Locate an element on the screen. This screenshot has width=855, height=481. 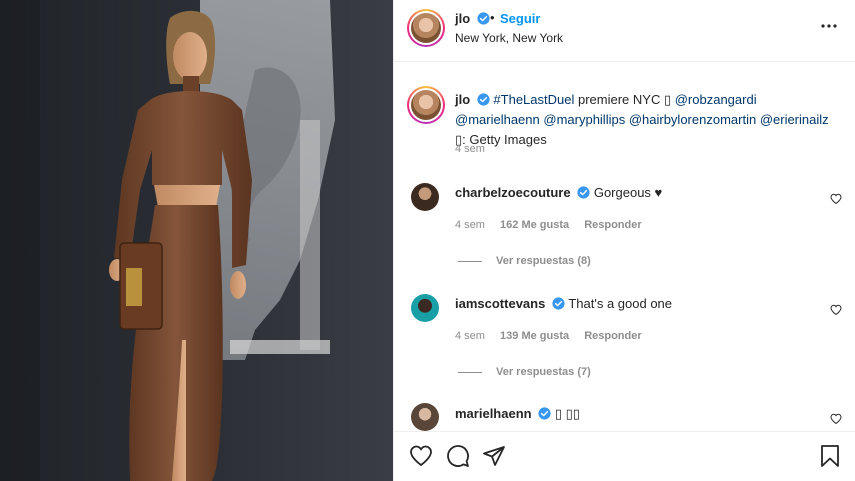
mention-link: @robzangardi is located at coordinates (716, 99).